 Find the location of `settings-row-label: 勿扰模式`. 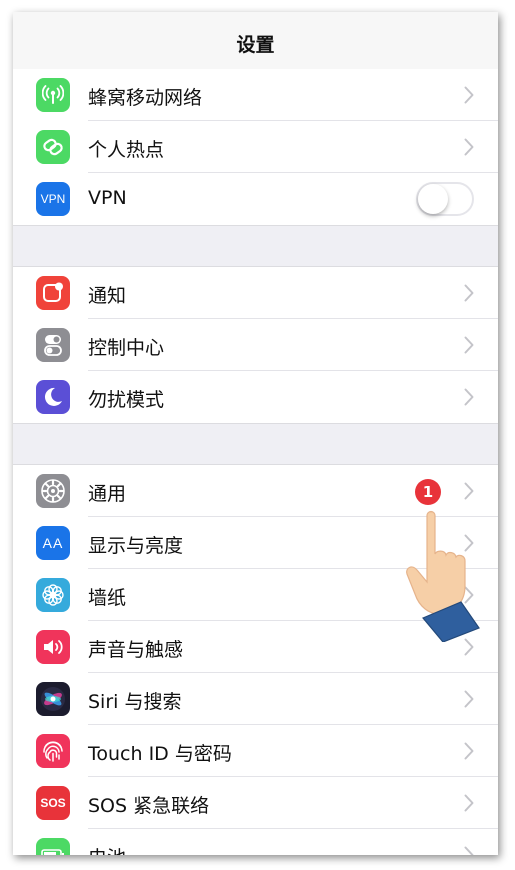

settings-row-label: 勿扰模式 is located at coordinates (126, 400).